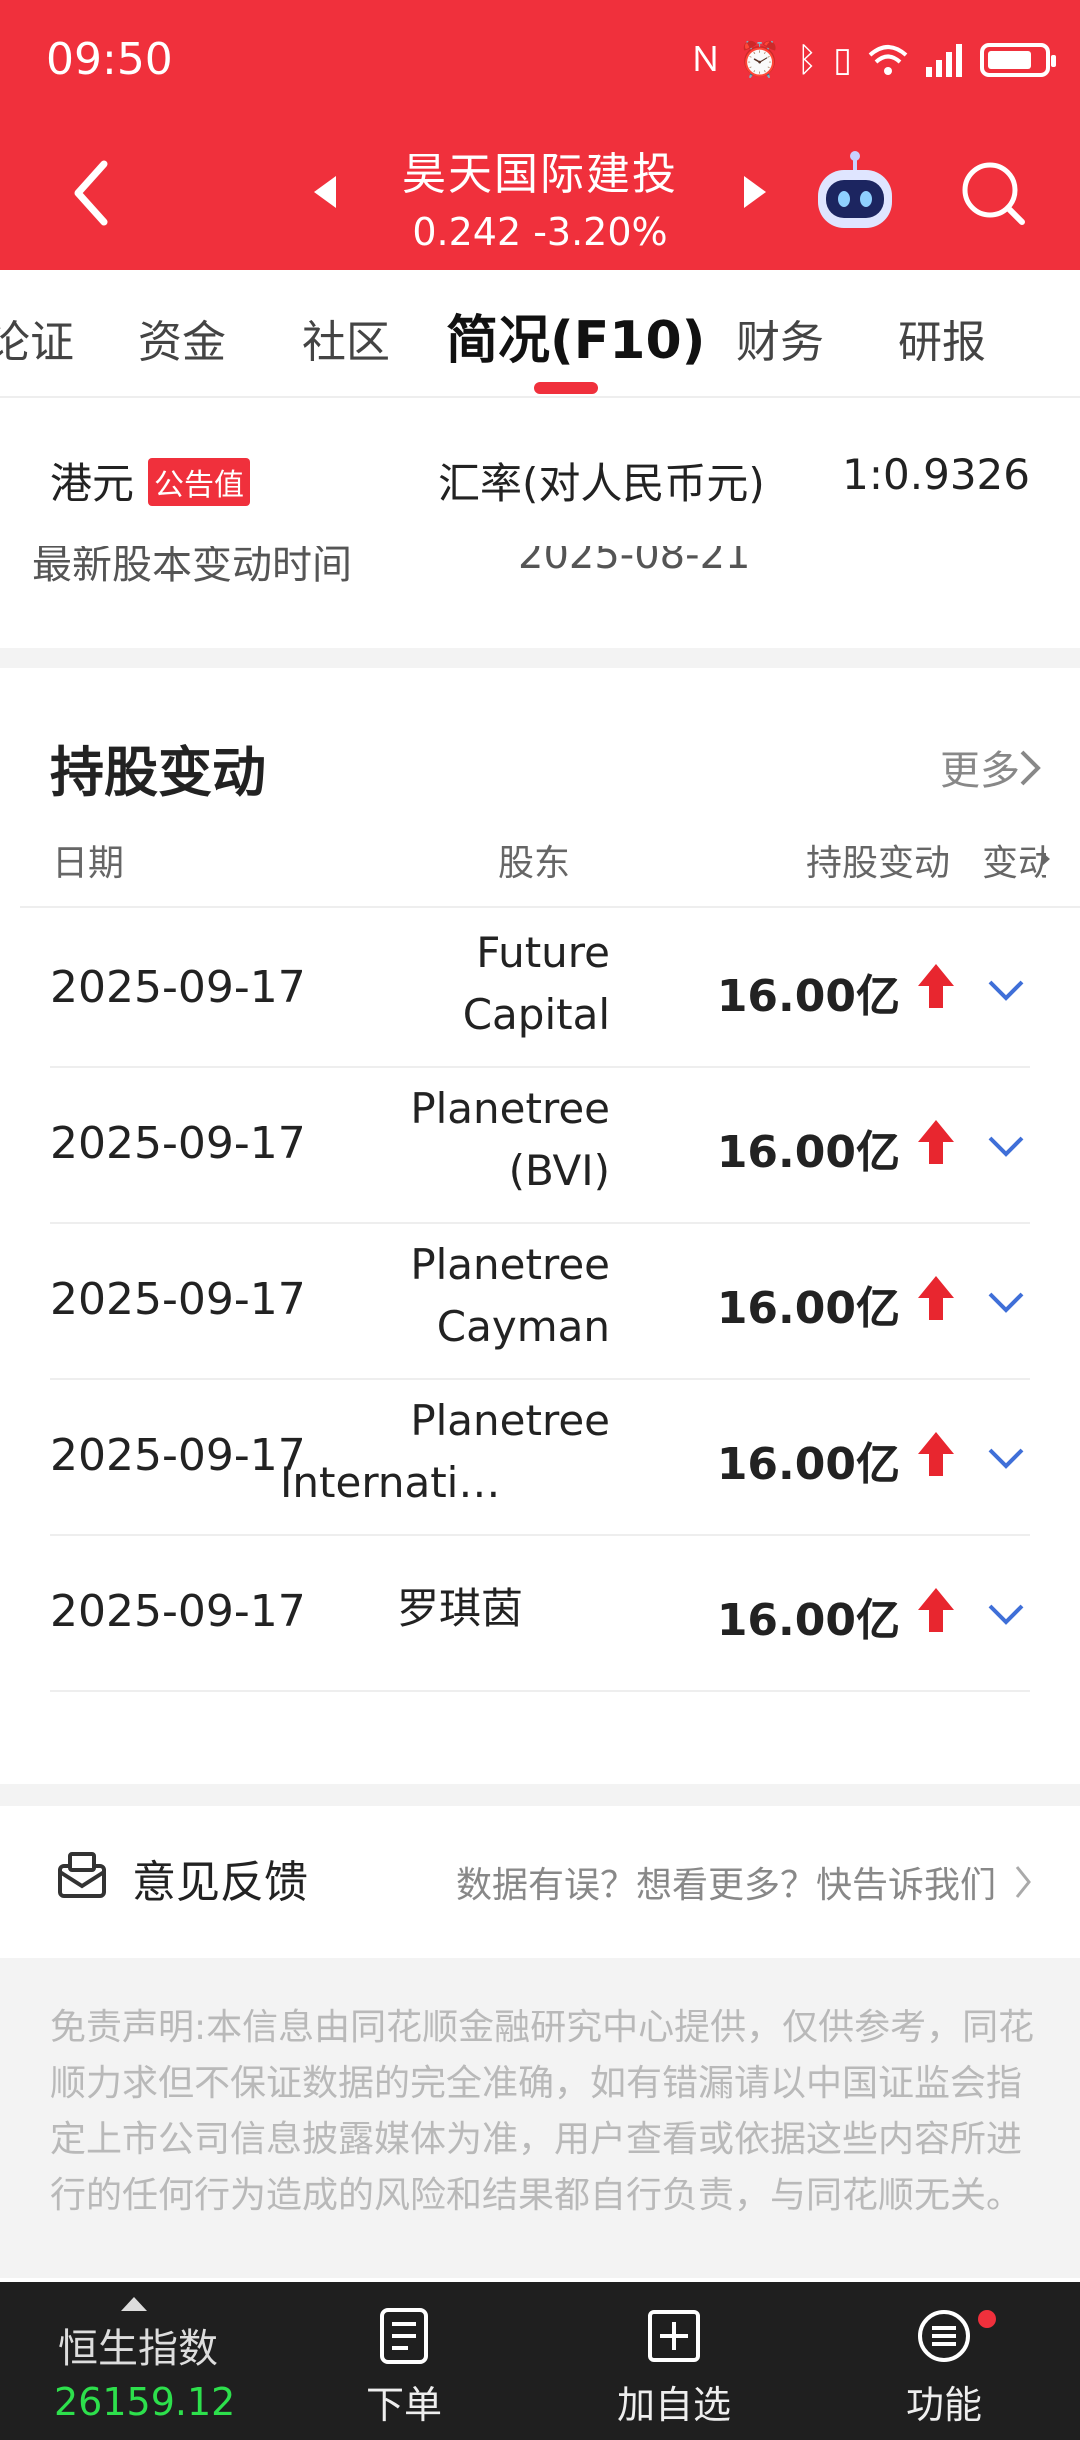 This screenshot has height=2440, width=1080. Describe the element at coordinates (601, 483) in the screenshot. I see `exchange-rate-label: 汇率(对人民币元)` at that location.